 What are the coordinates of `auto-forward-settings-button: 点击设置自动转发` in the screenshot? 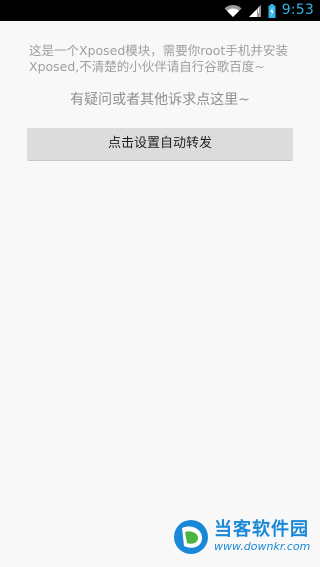 It's located at (160, 144).